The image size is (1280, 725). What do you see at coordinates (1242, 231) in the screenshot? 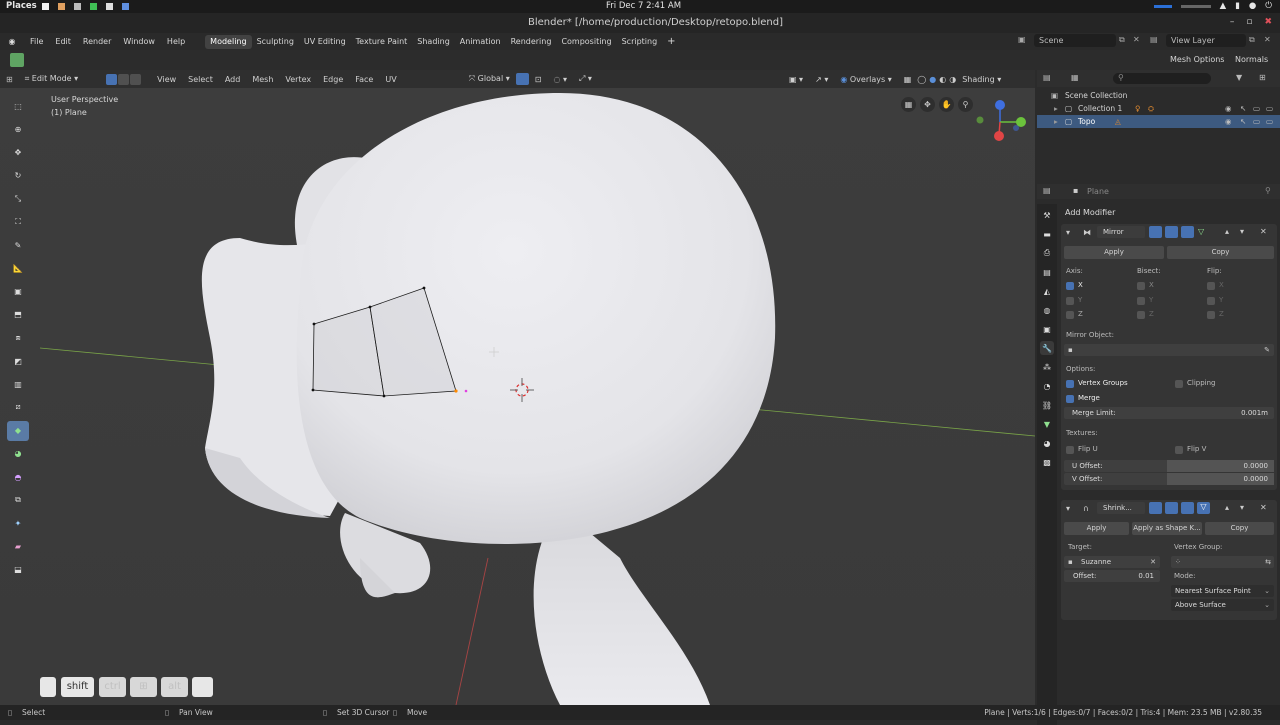
I see `move-down-icon: ▾` at bounding box center [1242, 231].